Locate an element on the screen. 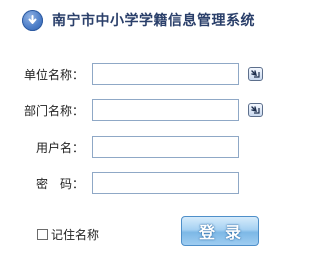 The height and width of the screenshot is (267, 320). remember-checkbox is located at coordinates (42, 234).